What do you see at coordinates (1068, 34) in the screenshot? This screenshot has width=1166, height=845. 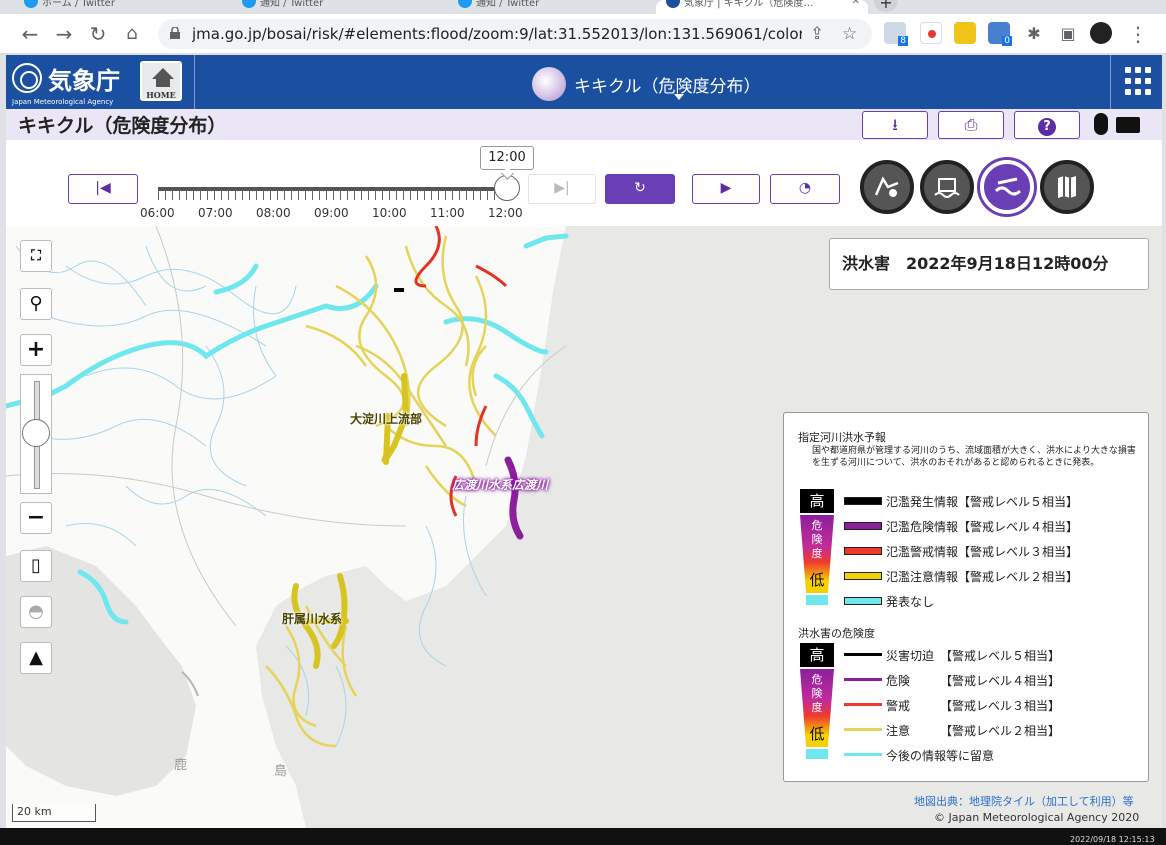 I see `sidepanel-icon: ▣` at bounding box center [1068, 34].